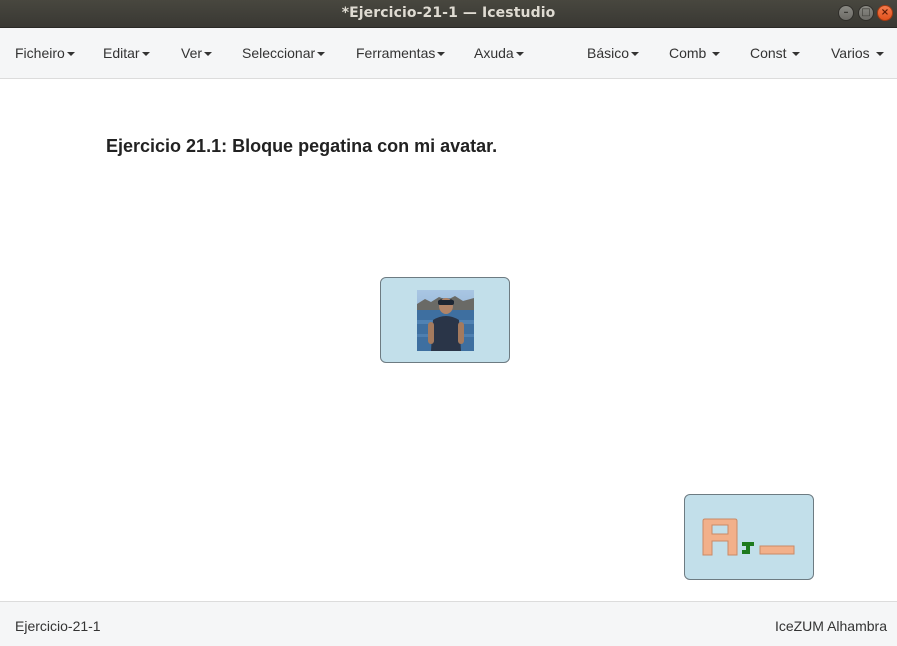 The height and width of the screenshot is (646, 897). Describe the element at coordinates (608, 53) in the screenshot. I see `menu-label: Básico` at that location.